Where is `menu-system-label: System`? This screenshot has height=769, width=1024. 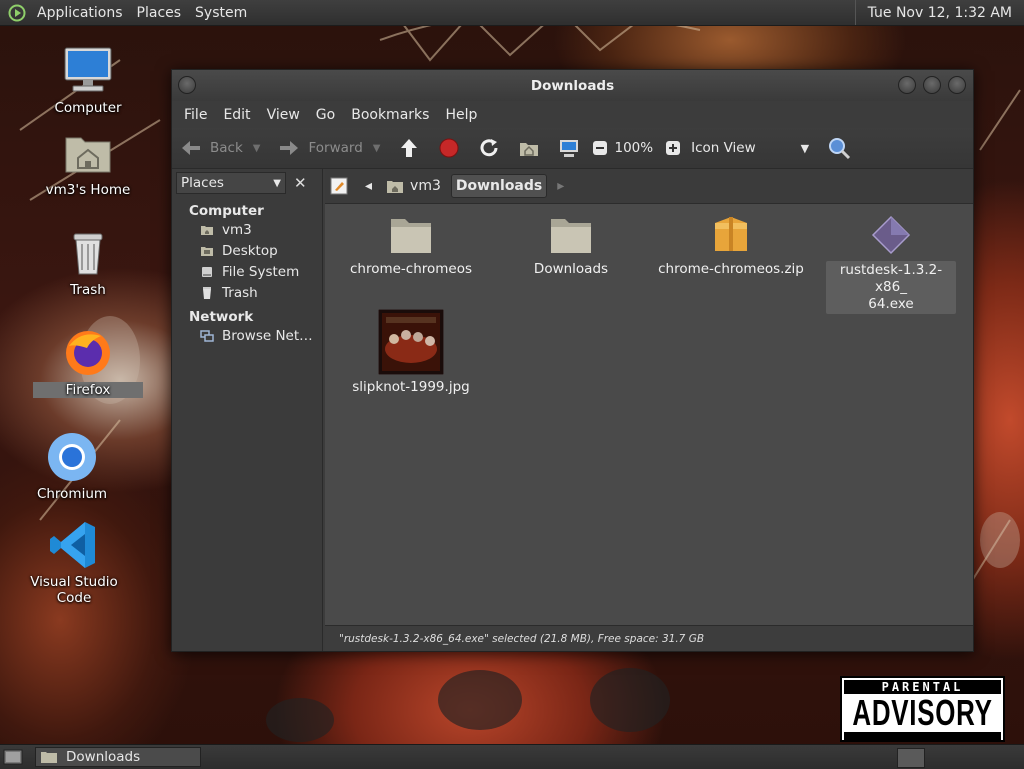
menu-system-label: System is located at coordinates (221, 12).